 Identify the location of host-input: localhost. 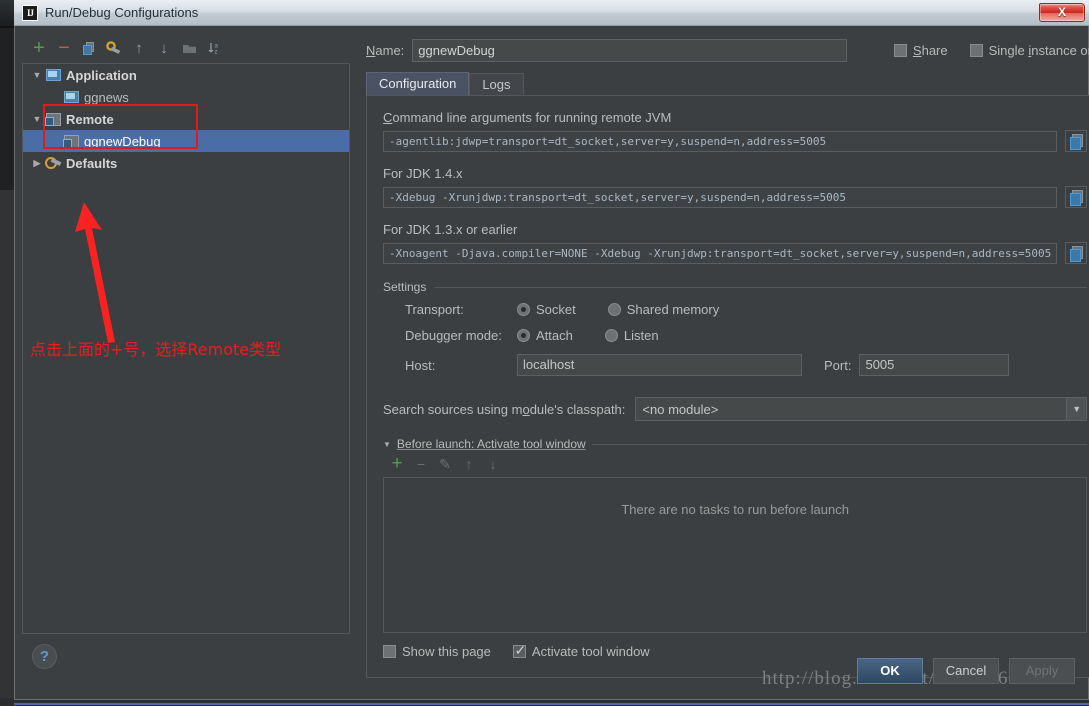
(659, 365).